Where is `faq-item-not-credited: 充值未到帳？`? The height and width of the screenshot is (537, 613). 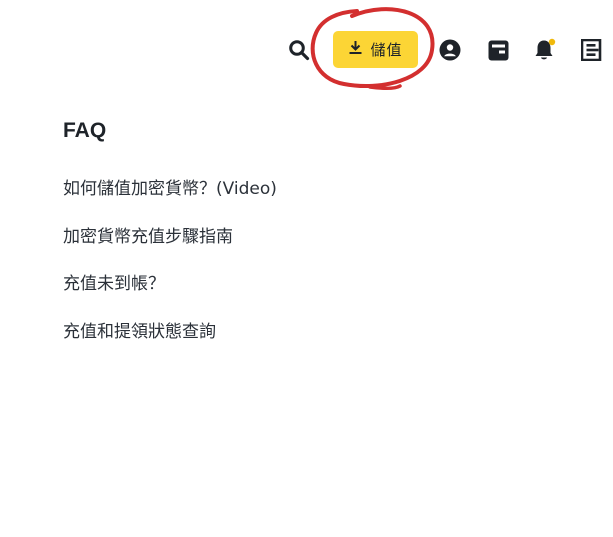 faq-item-not-credited: 充值未到帳？ is located at coordinates (323, 284).